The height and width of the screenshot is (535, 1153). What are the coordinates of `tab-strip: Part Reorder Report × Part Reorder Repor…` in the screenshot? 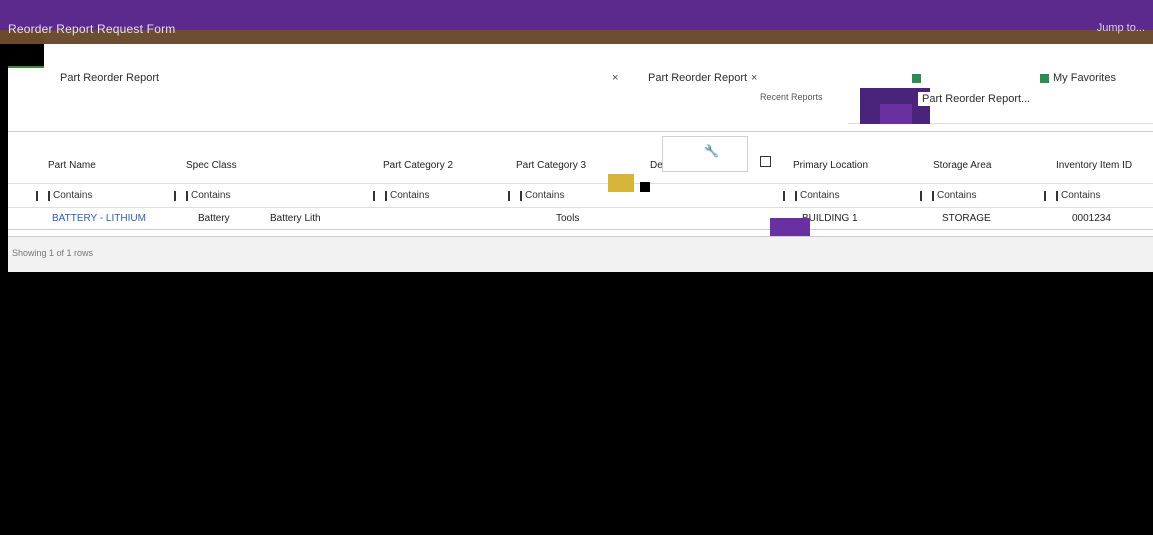 It's located at (580, 78).